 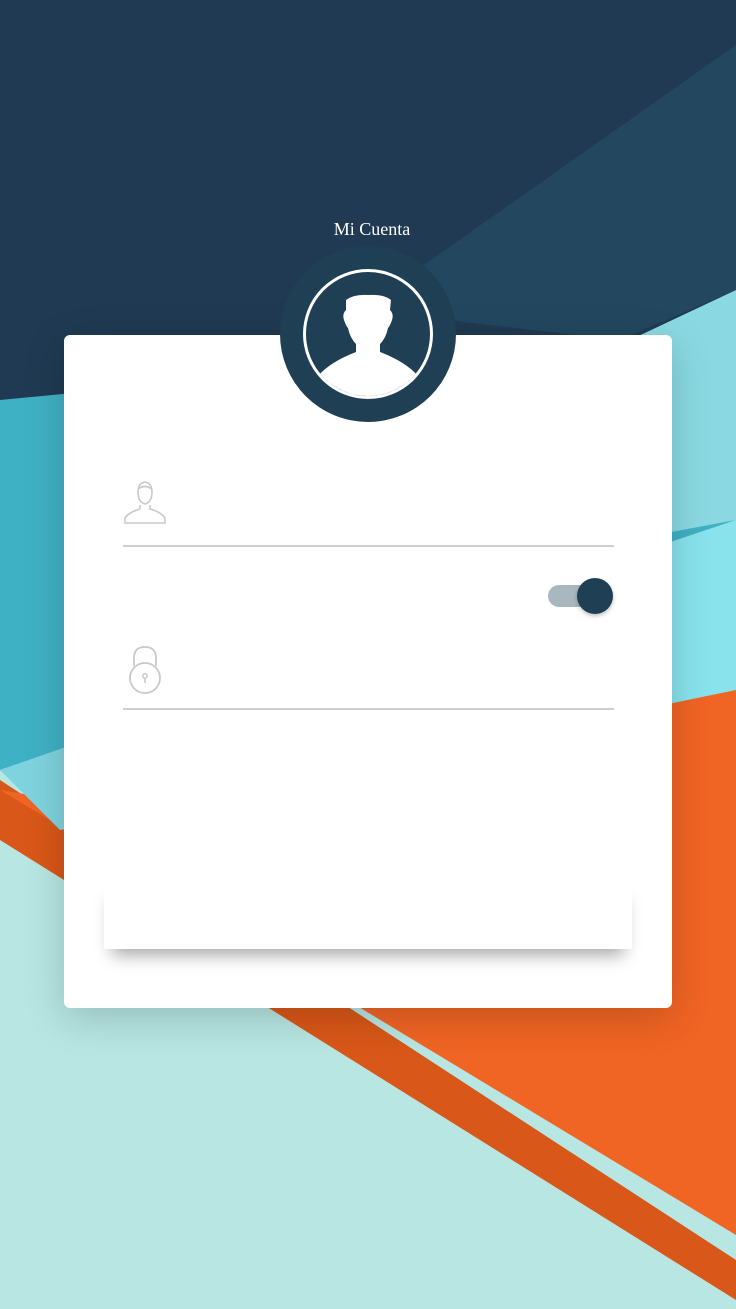 I want to click on toggle-knob, so click(x=595, y=596).